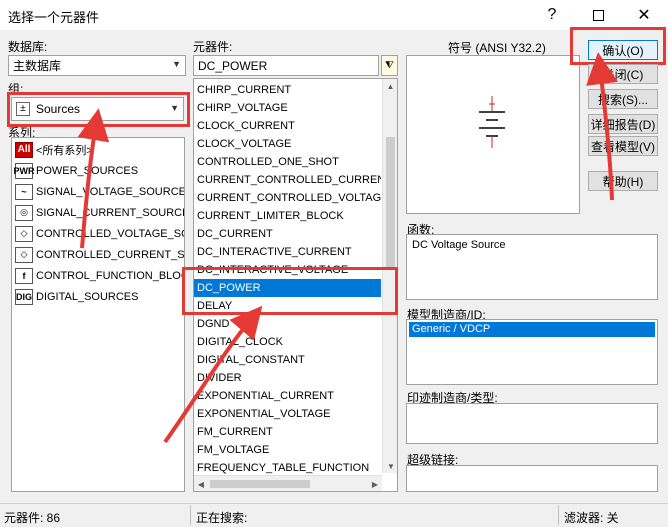  What do you see at coordinates (591, 518) in the screenshot?
I see `filter-status: 滤波器: 关` at bounding box center [591, 518].